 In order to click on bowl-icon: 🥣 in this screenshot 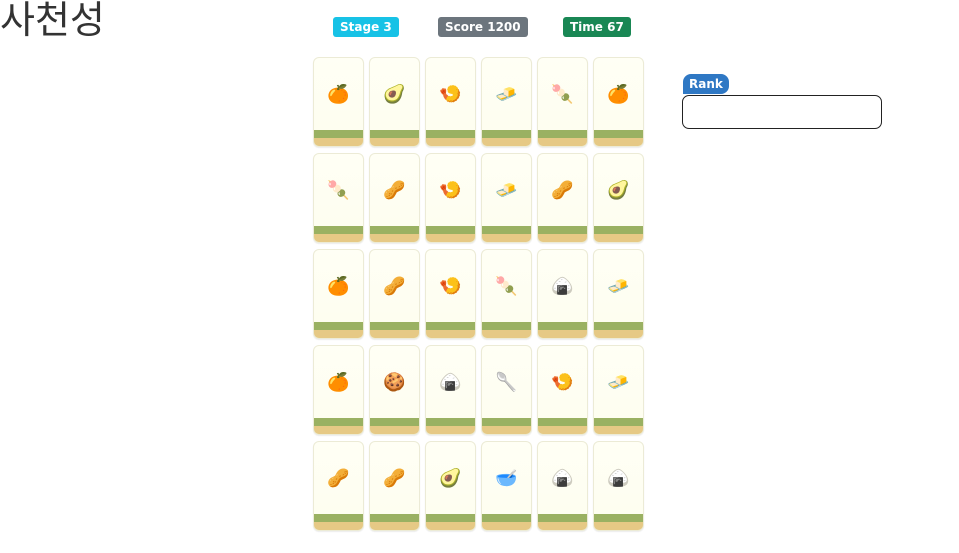, I will do `click(506, 478)`.